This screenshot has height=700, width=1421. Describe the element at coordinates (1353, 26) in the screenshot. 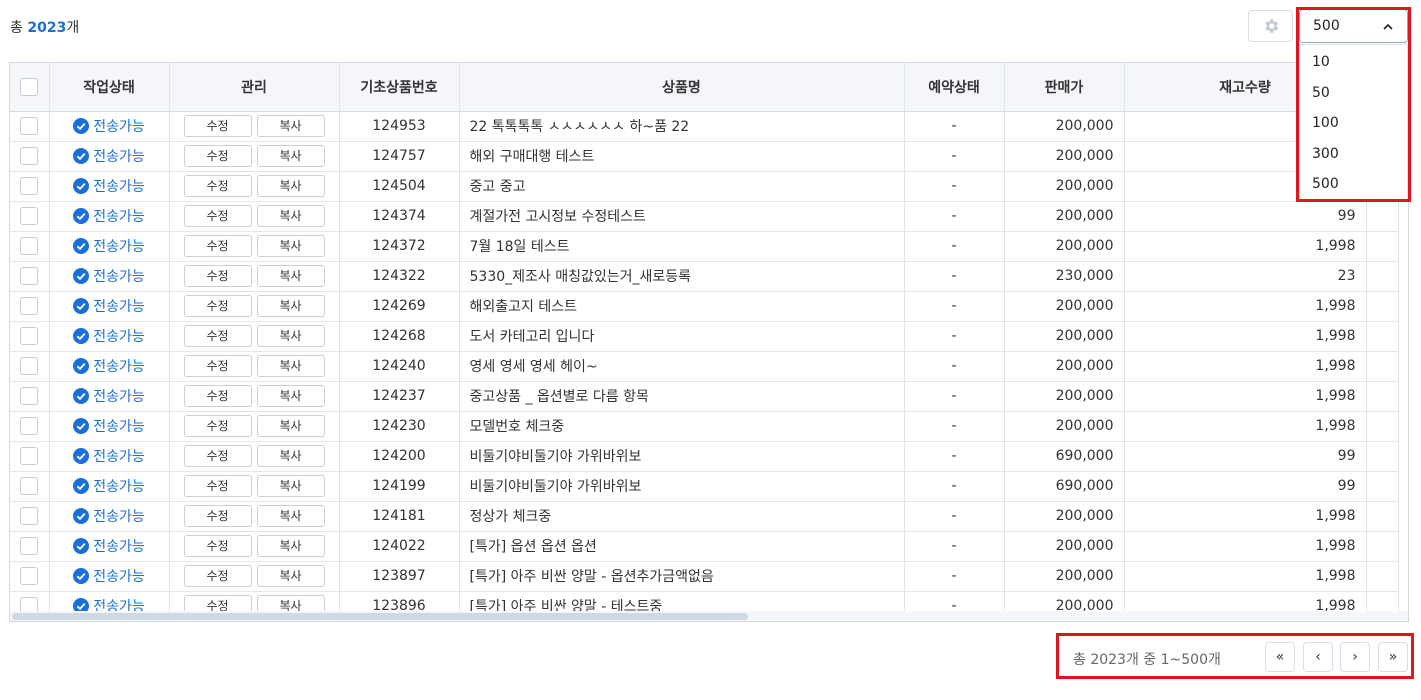

I see `page-size-select: 500` at that location.